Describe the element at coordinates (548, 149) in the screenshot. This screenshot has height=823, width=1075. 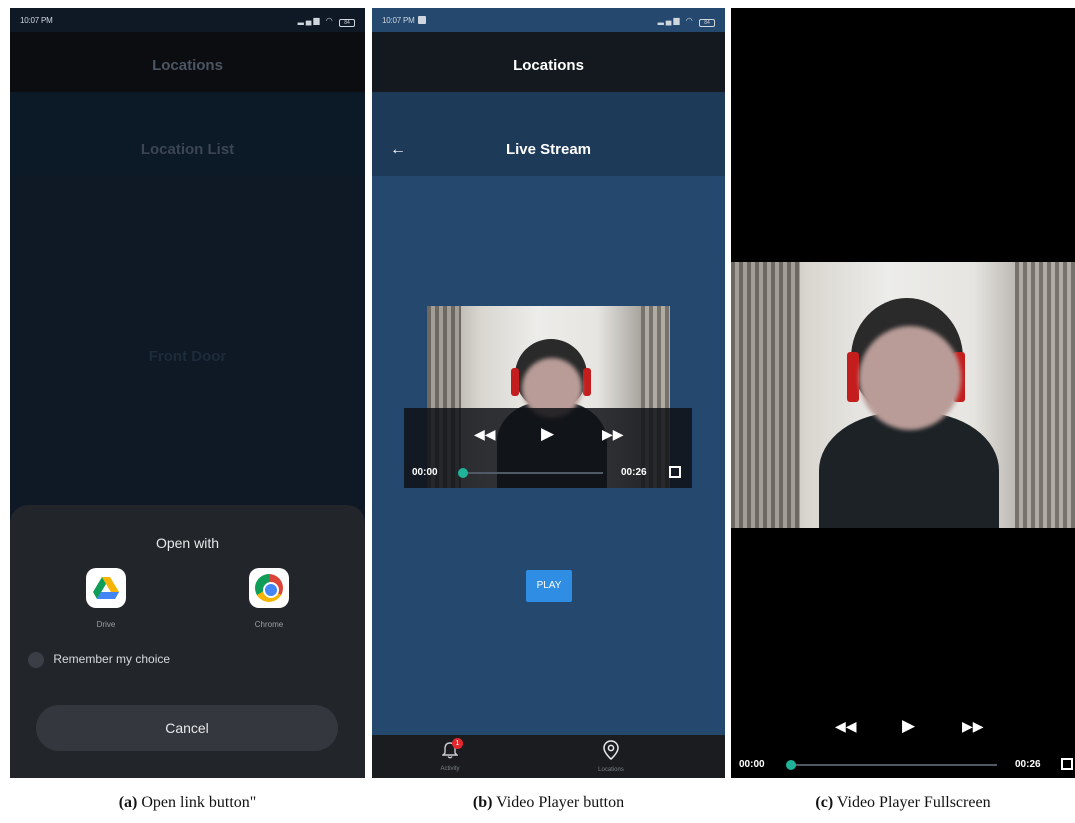
I see `live-stream-title: Live Stream` at that location.